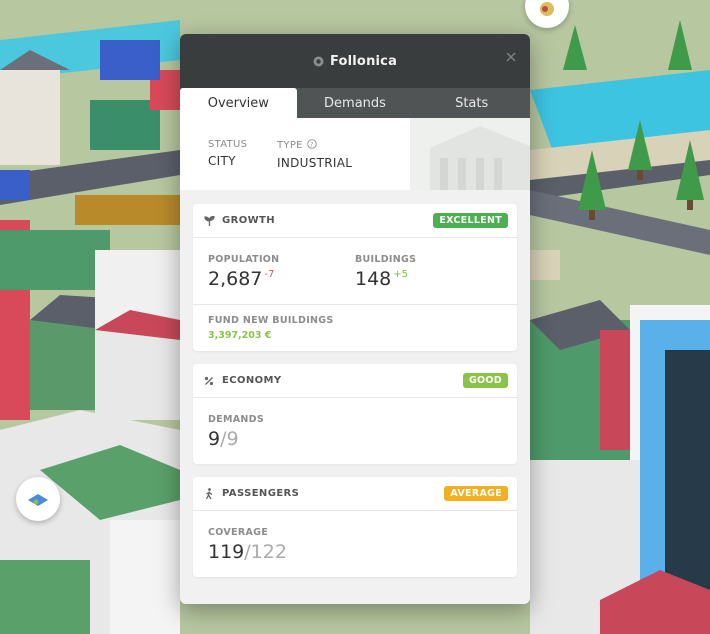  I want to click on city-icon, so click(318, 61).